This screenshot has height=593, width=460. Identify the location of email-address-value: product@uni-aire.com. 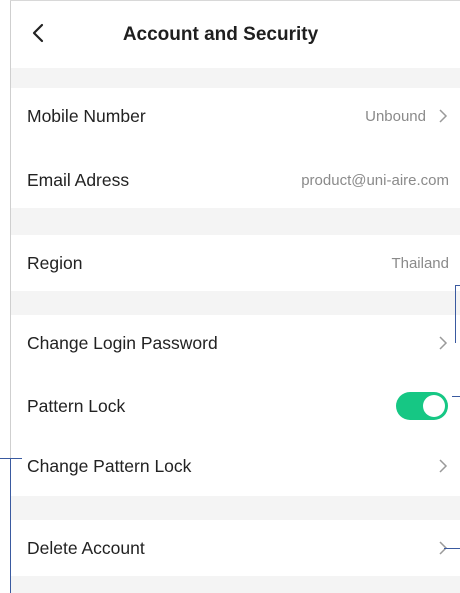
(375, 180).